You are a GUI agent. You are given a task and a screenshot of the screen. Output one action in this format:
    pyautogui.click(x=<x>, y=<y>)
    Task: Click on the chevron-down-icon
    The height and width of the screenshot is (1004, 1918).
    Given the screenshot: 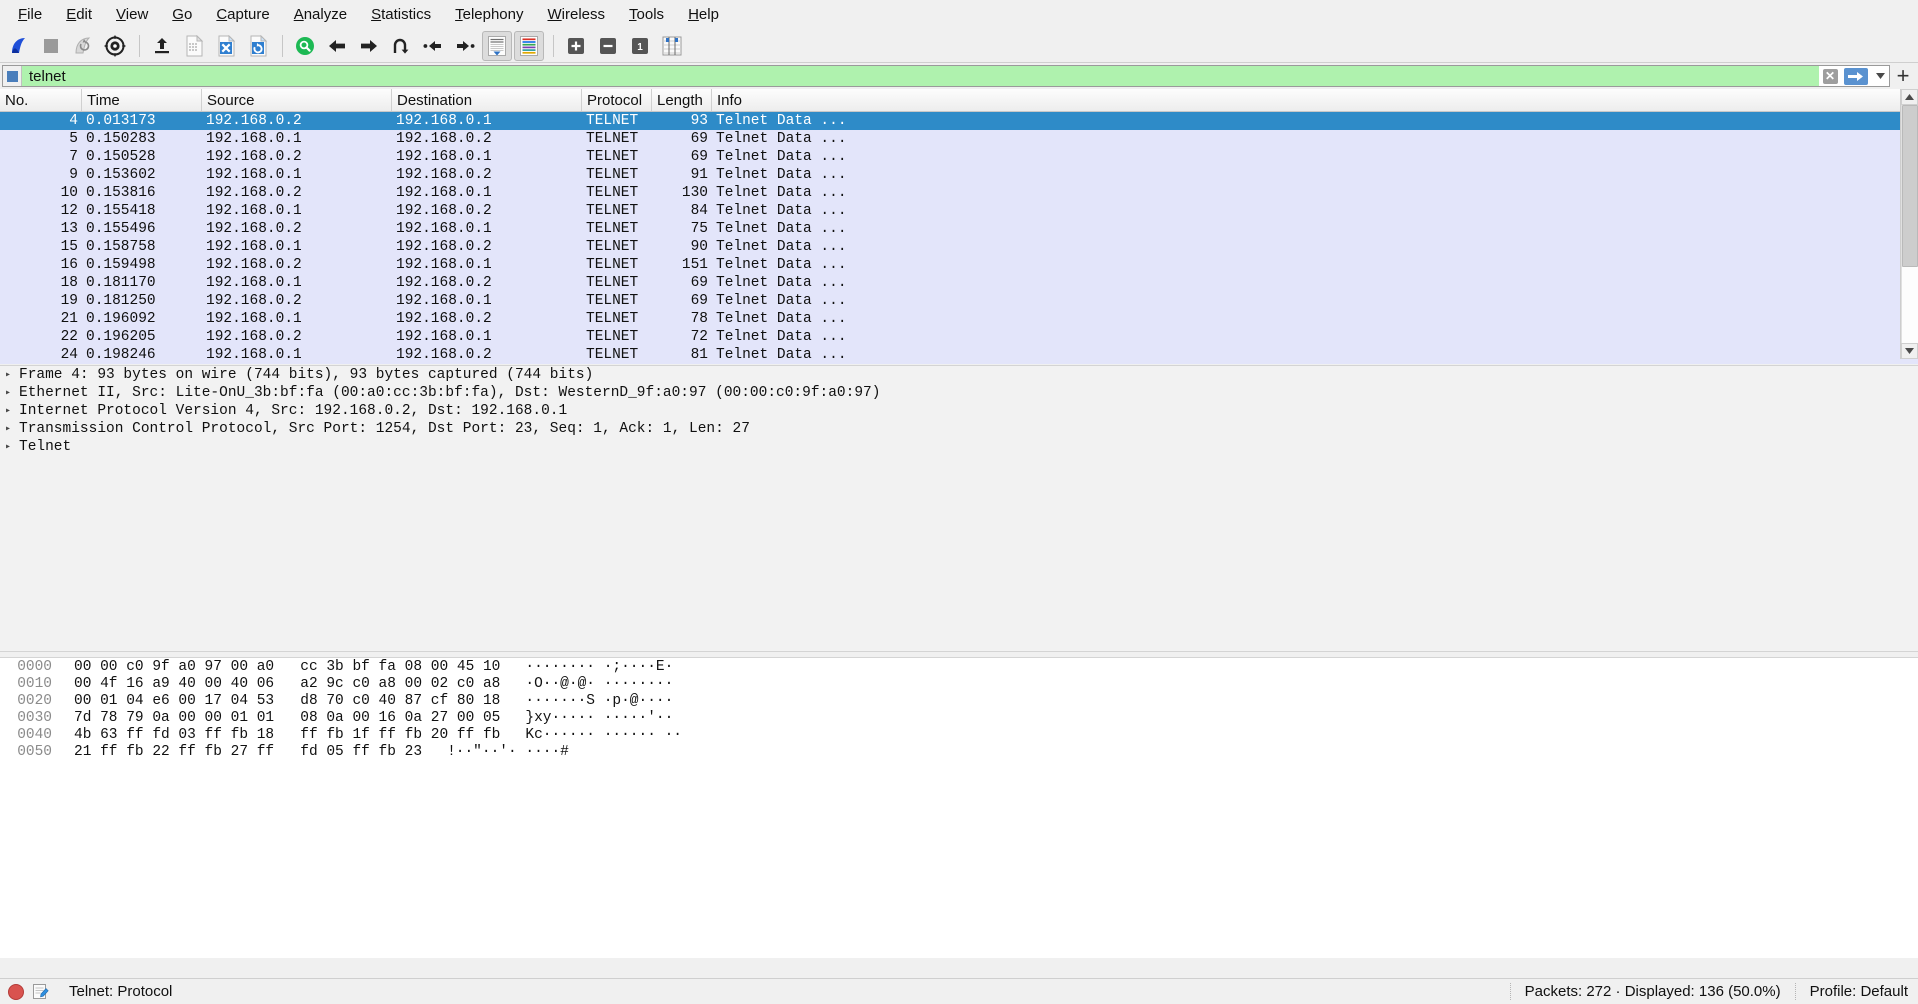 What is the action you would take?
    pyautogui.click(x=1880, y=76)
    